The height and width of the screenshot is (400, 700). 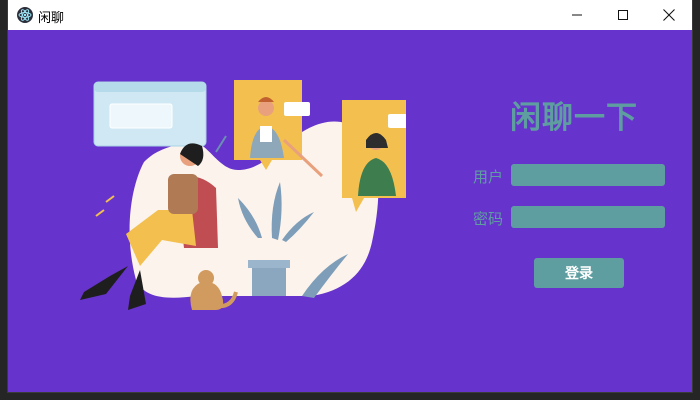 What do you see at coordinates (350, 396) in the screenshot?
I see `editor-backdrop-bottom` at bounding box center [350, 396].